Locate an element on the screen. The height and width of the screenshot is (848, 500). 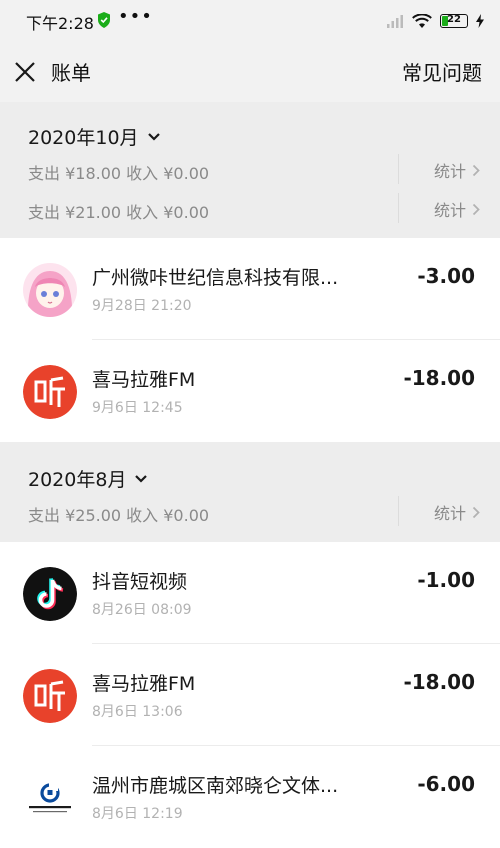
transaction-time: 8月26日 08:09 is located at coordinates (142, 610).